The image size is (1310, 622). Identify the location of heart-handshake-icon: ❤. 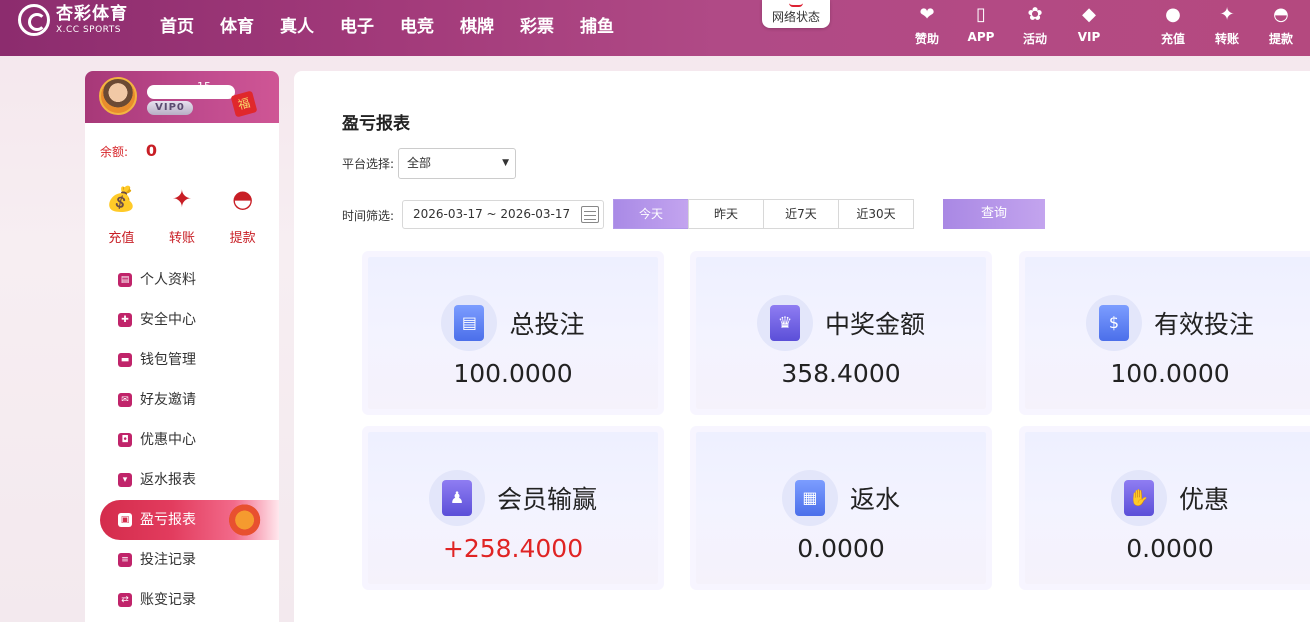
(927, 14).